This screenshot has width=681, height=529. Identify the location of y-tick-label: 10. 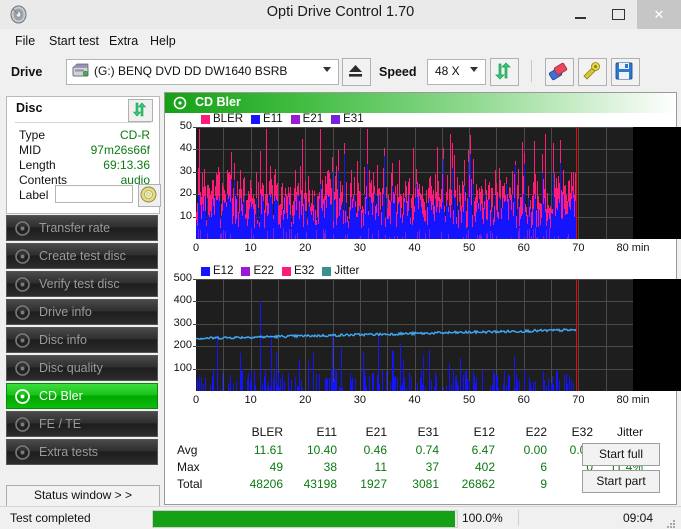
(185, 215).